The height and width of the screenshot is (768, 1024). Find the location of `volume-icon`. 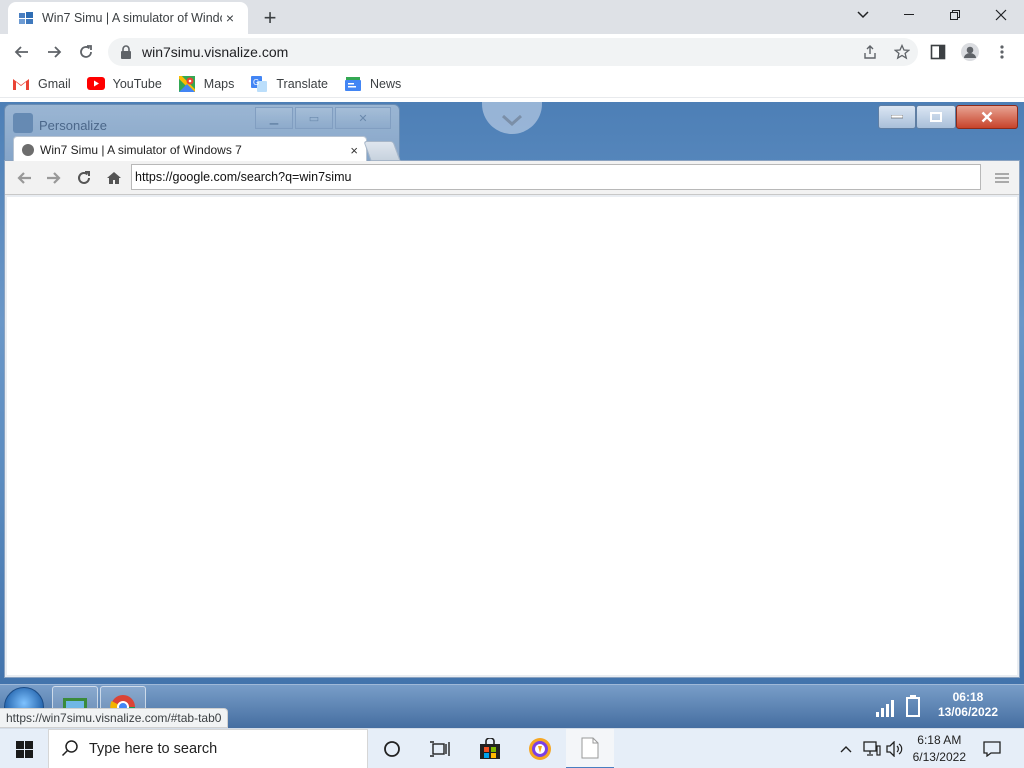

volume-icon is located at coordinates (895, 748).